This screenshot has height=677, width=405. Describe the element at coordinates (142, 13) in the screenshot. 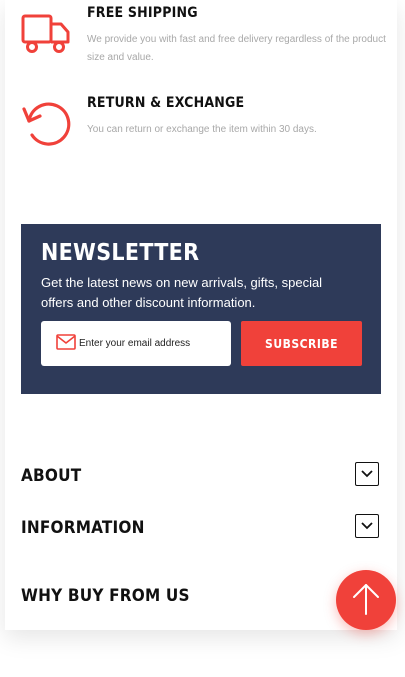

I see `feature-title: FREE SHIPPING` at that location.